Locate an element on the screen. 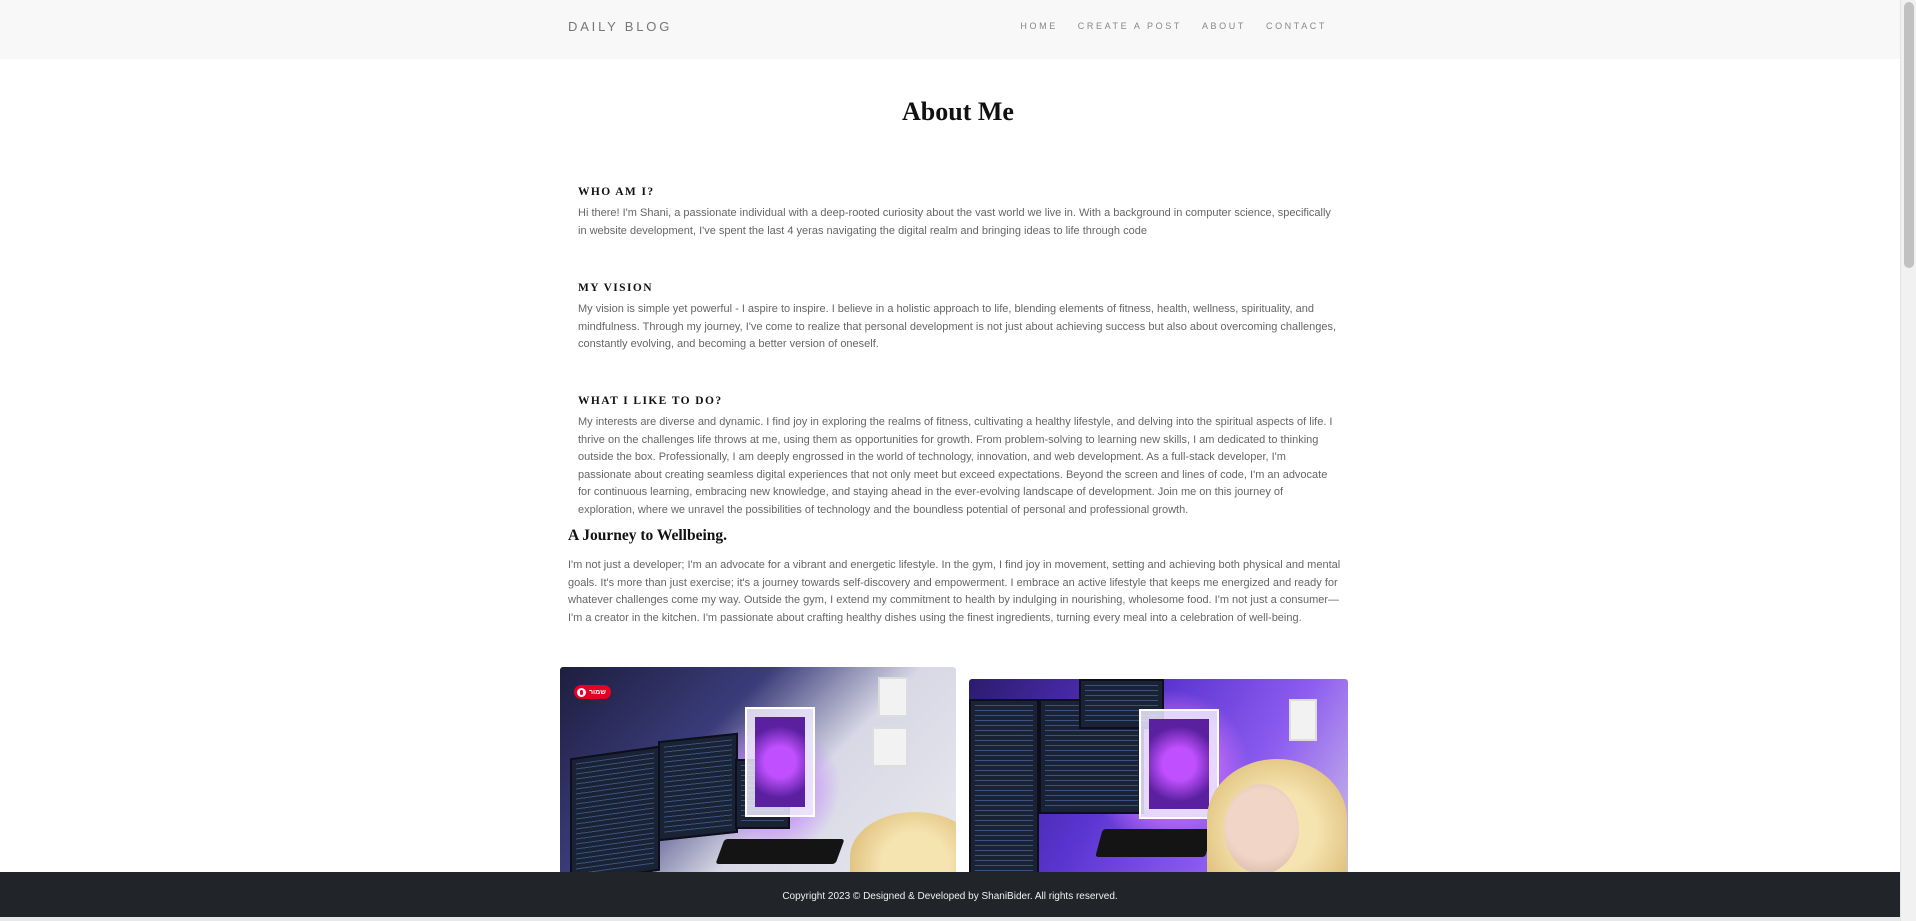 The width and height of the screenshot is (1916, 921). bottom-strip is located at coordinates (950, 919).